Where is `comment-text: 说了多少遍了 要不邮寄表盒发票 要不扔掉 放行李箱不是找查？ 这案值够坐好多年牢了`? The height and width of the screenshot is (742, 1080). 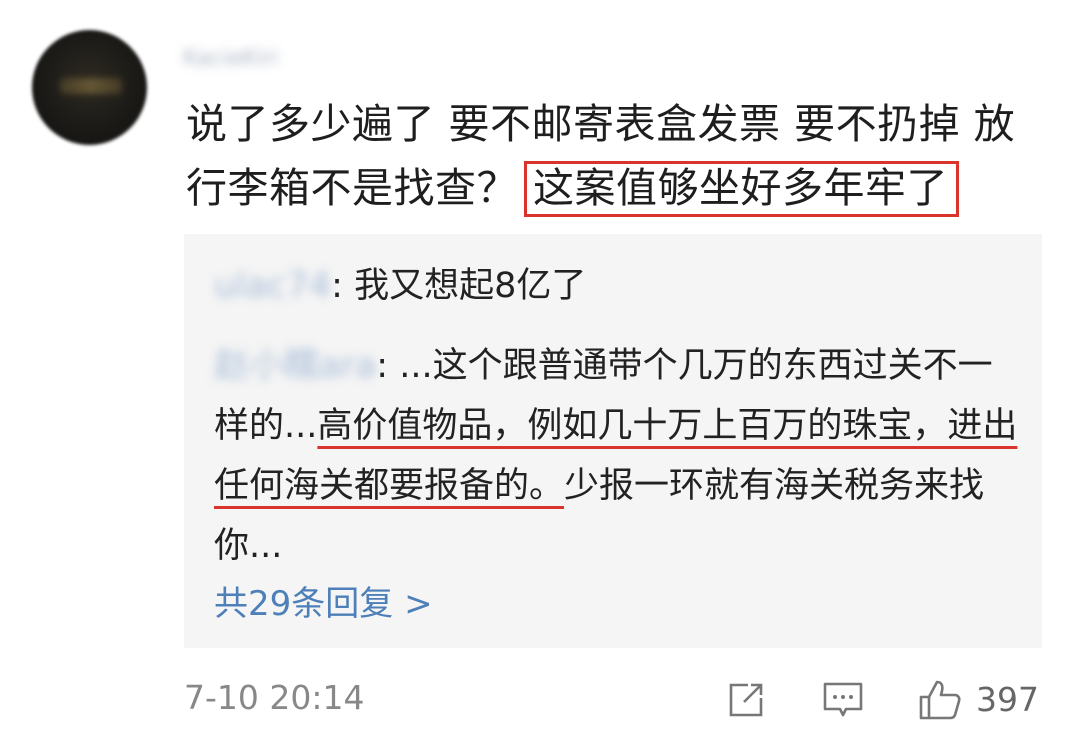 comment-text: 说了多少遍了 要不邮寄表盒发票 要不扔掉 放行李箱不是找查？ 这案值够坐好多年牢了 is located at coordinates (621, 156).